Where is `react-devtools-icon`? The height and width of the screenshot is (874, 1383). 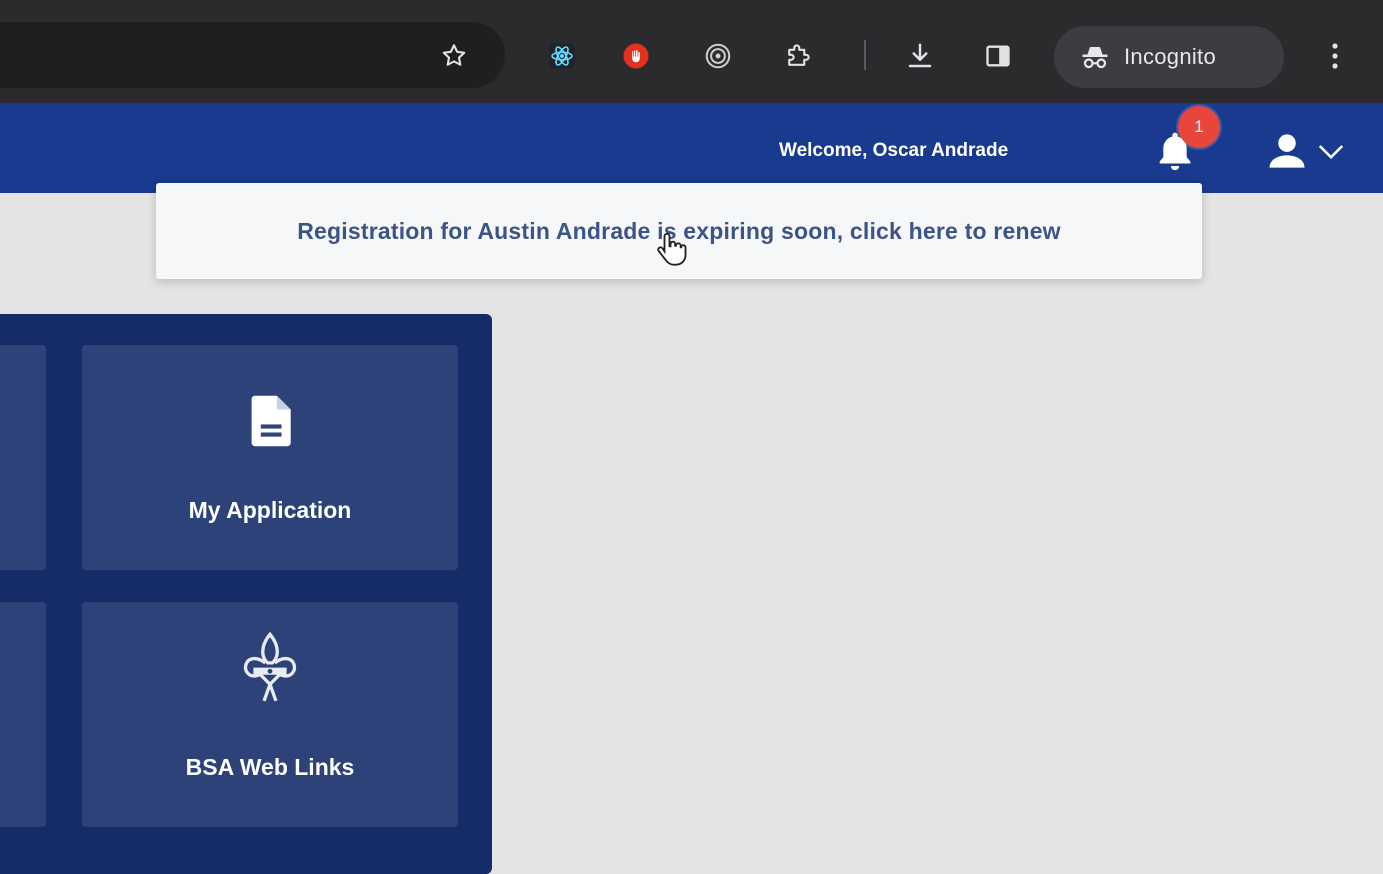 react-devtools-icon is located at coordinates (562, 56).